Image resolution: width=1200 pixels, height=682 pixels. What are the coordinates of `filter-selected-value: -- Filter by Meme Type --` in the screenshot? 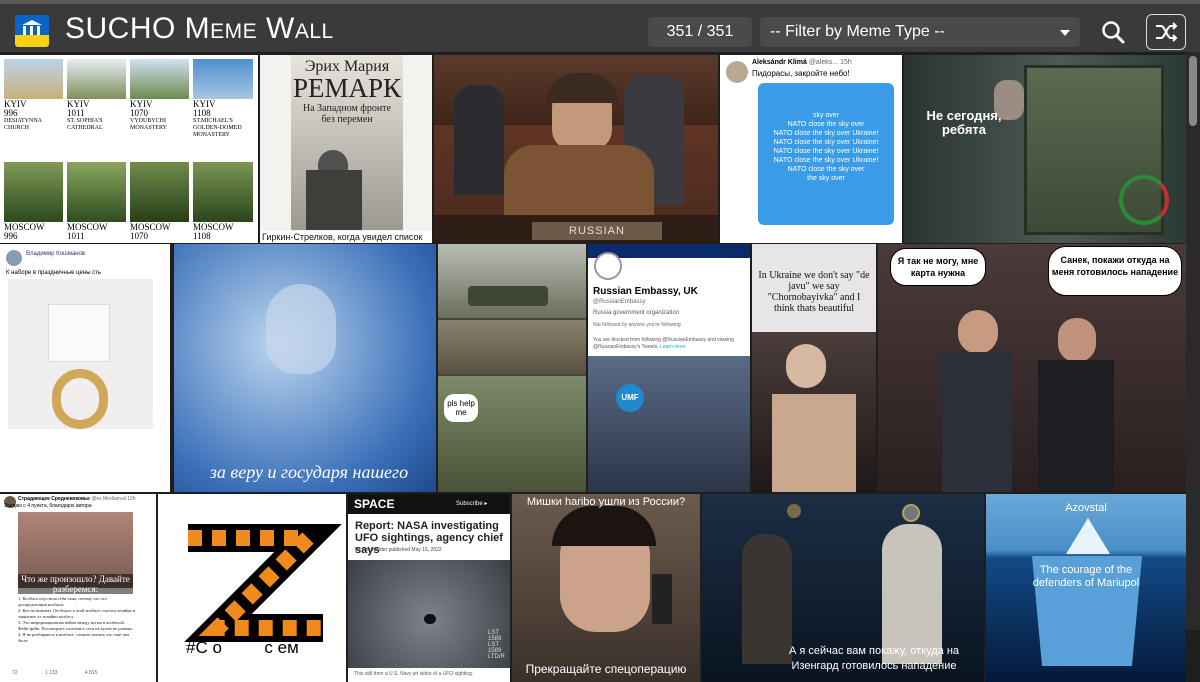 It's located at (857, 31).